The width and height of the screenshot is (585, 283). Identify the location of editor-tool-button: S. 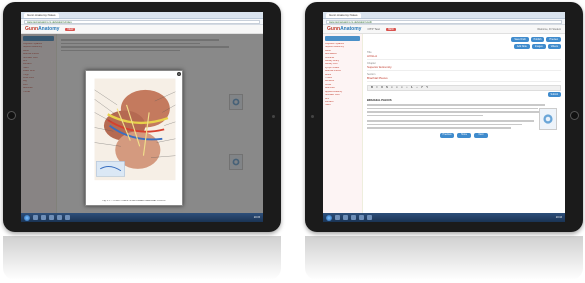
(387, 88).